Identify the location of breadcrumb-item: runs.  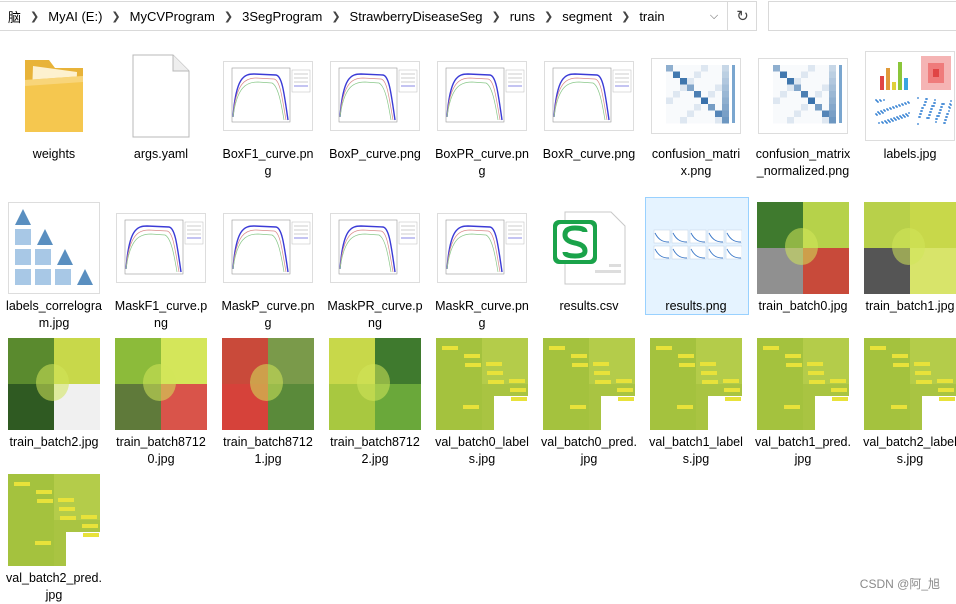
(522, 16).